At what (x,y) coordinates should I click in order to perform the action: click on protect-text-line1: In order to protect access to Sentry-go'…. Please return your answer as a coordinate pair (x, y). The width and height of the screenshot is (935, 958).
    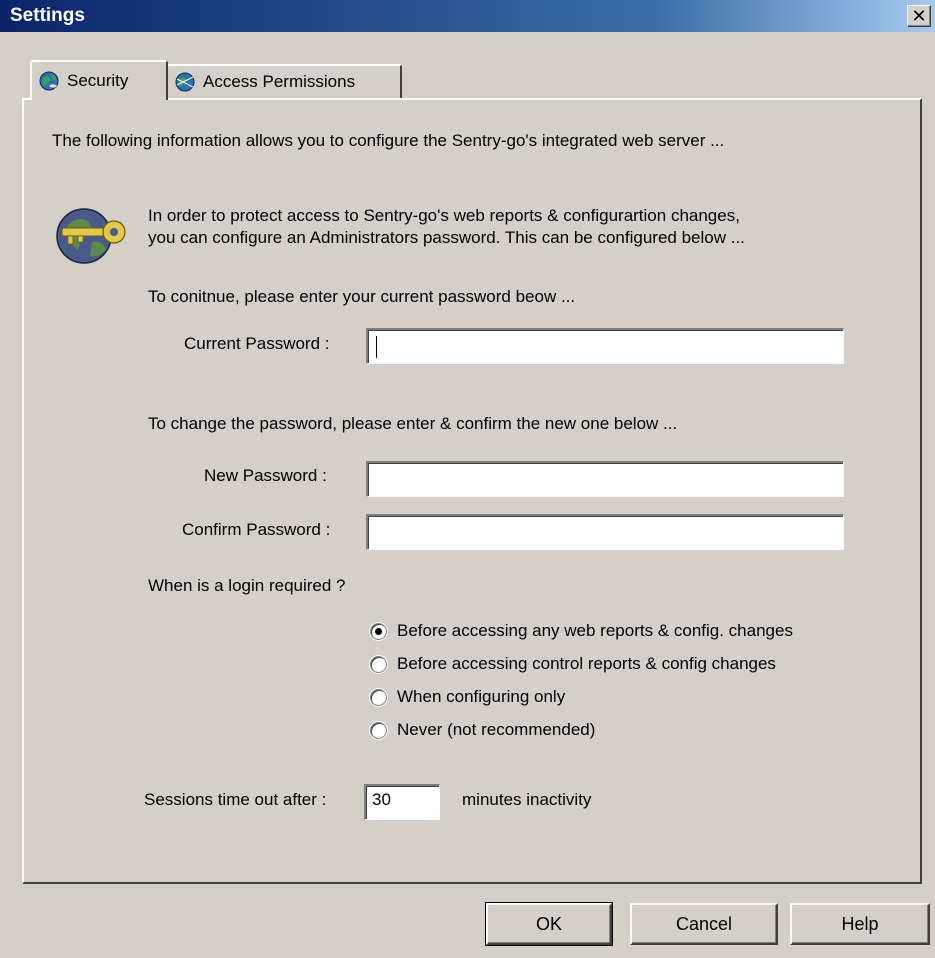
    Looking at the image, I should click on (444, 215).